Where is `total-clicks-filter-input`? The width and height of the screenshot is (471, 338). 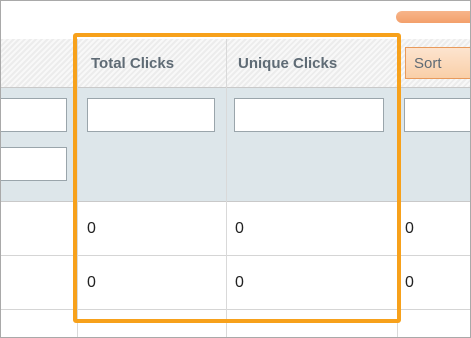 total-clicks-filter-input is located at coordinates (151, 115).